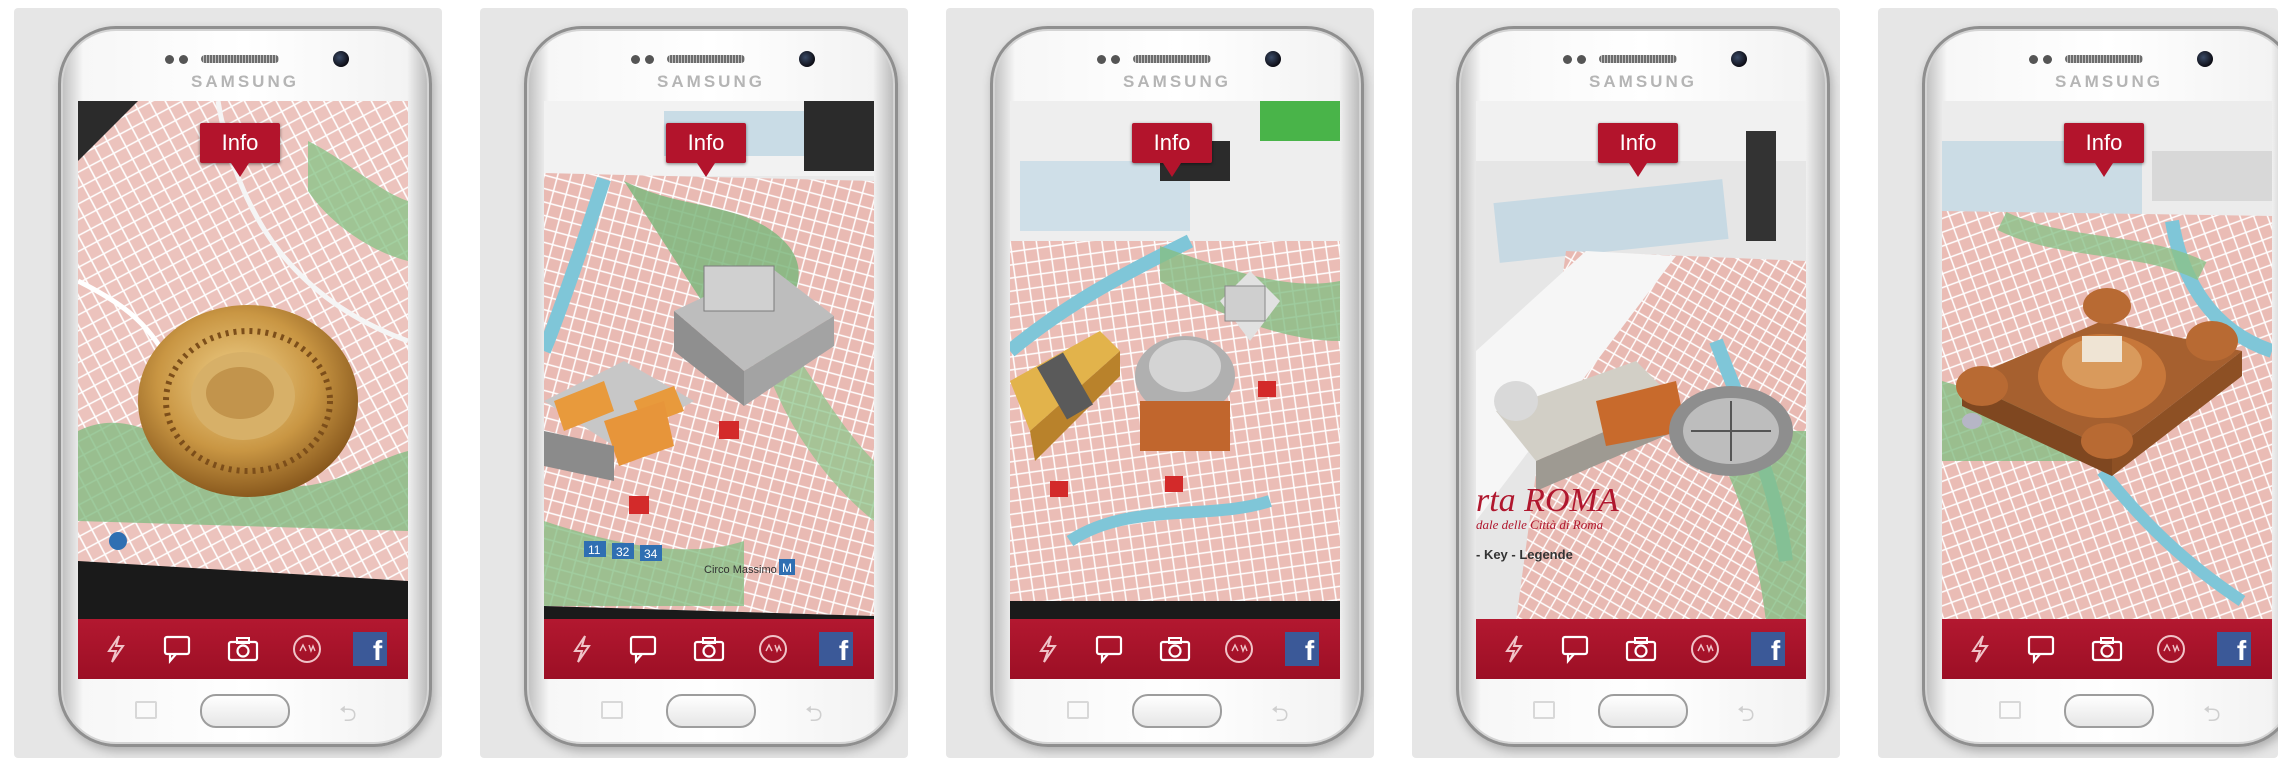  I want to click on front-camera, so click(1739, 59).